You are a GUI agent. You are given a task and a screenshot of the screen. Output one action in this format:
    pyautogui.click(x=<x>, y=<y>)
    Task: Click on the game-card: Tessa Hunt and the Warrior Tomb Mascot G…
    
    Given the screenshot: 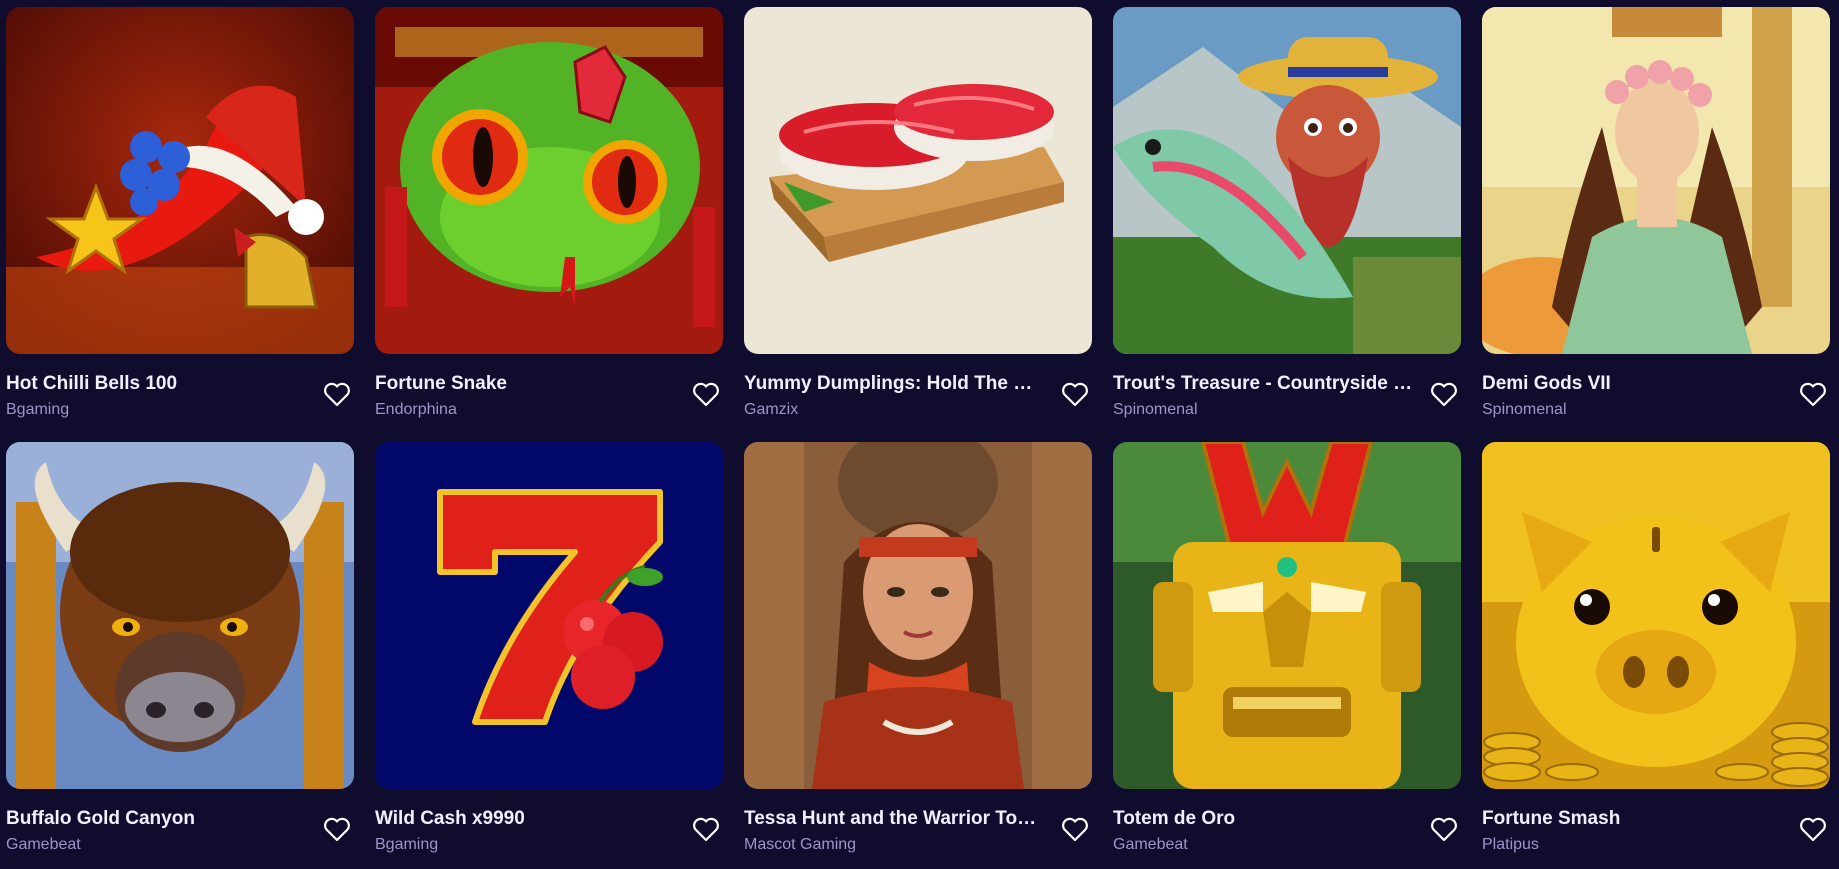 What is the action you would take?
    pyautogui.click(x=918, y=655)
    